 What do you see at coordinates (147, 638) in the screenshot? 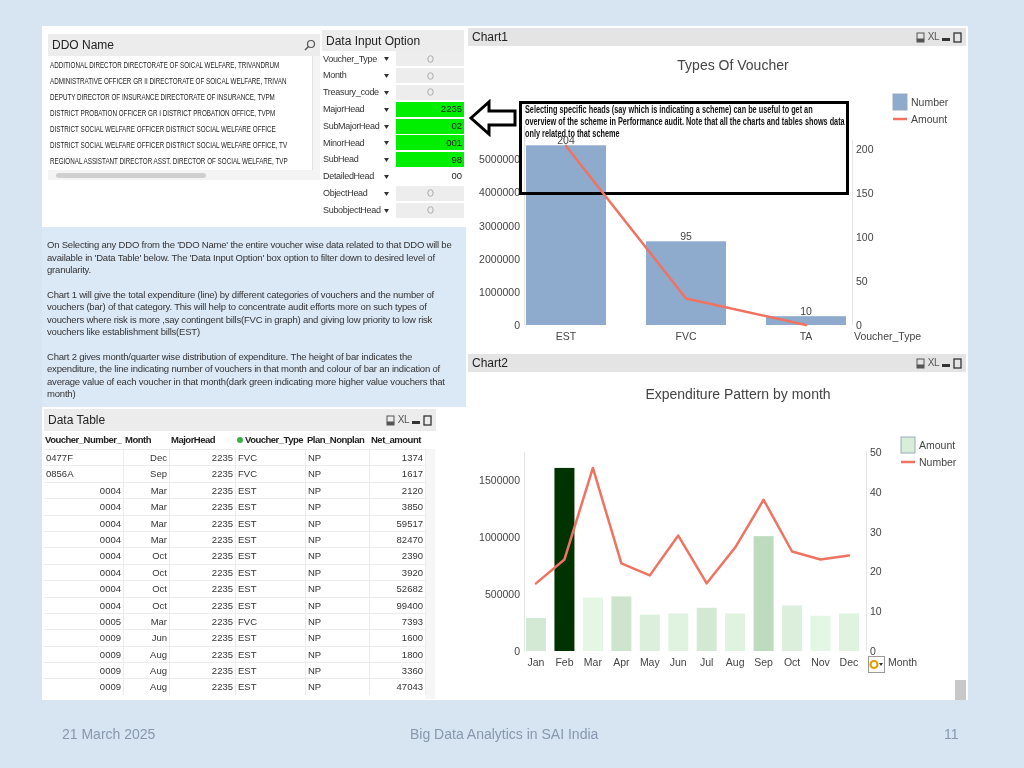
I see `table-cell: Jun` at bounding box center [147, 638].